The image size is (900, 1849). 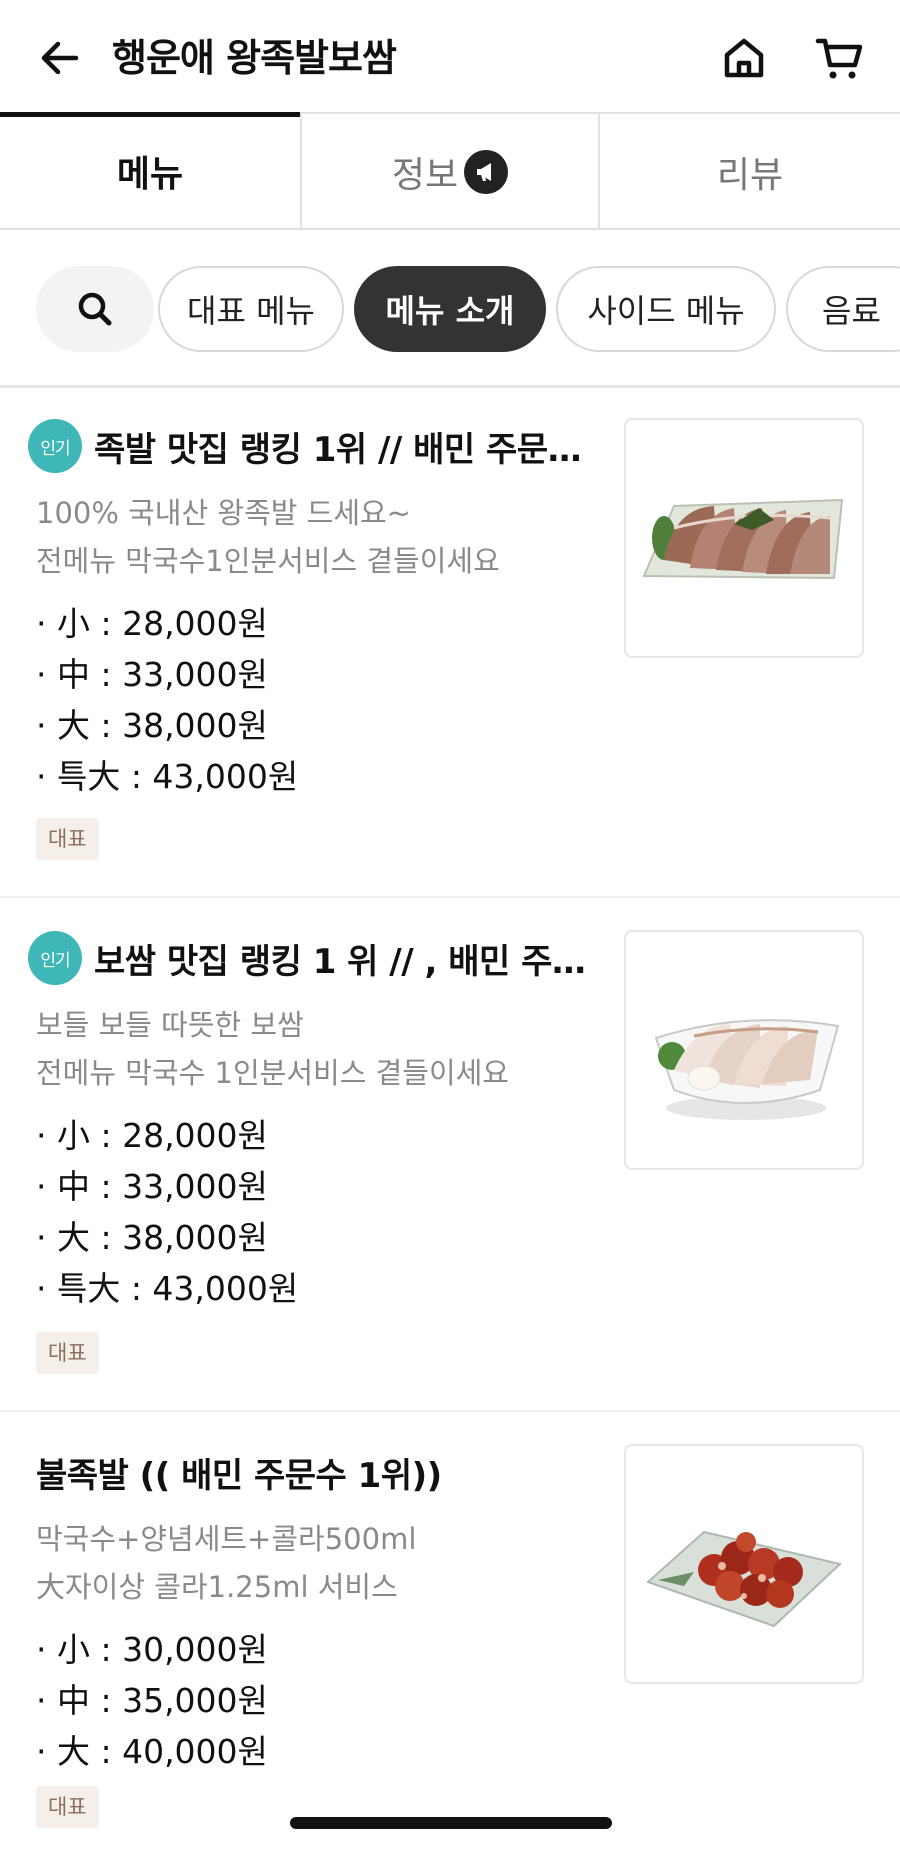 What do you see at coordinates (152, 1700) in the screenshot?
I see `price-line: · 中 : 35,000원` at bounding box center [152, 1700].